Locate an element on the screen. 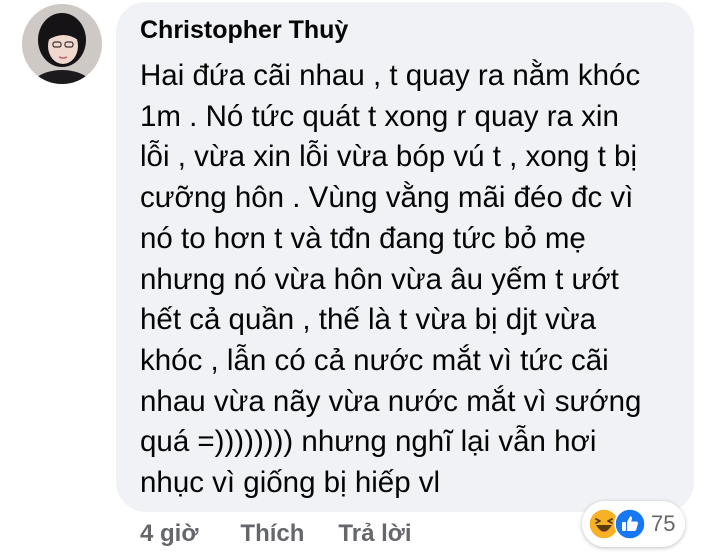 This screenshot has height=557, width=718. comment-line: 1m . Nó tức quát t xong r quay ra xin is located at coordinates (379, 116).